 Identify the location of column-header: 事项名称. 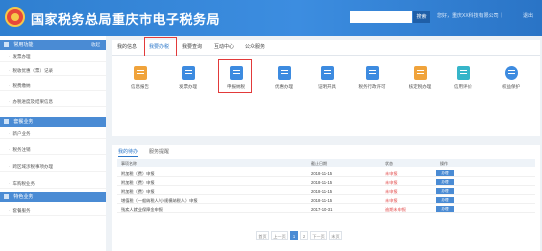
(129, 163).